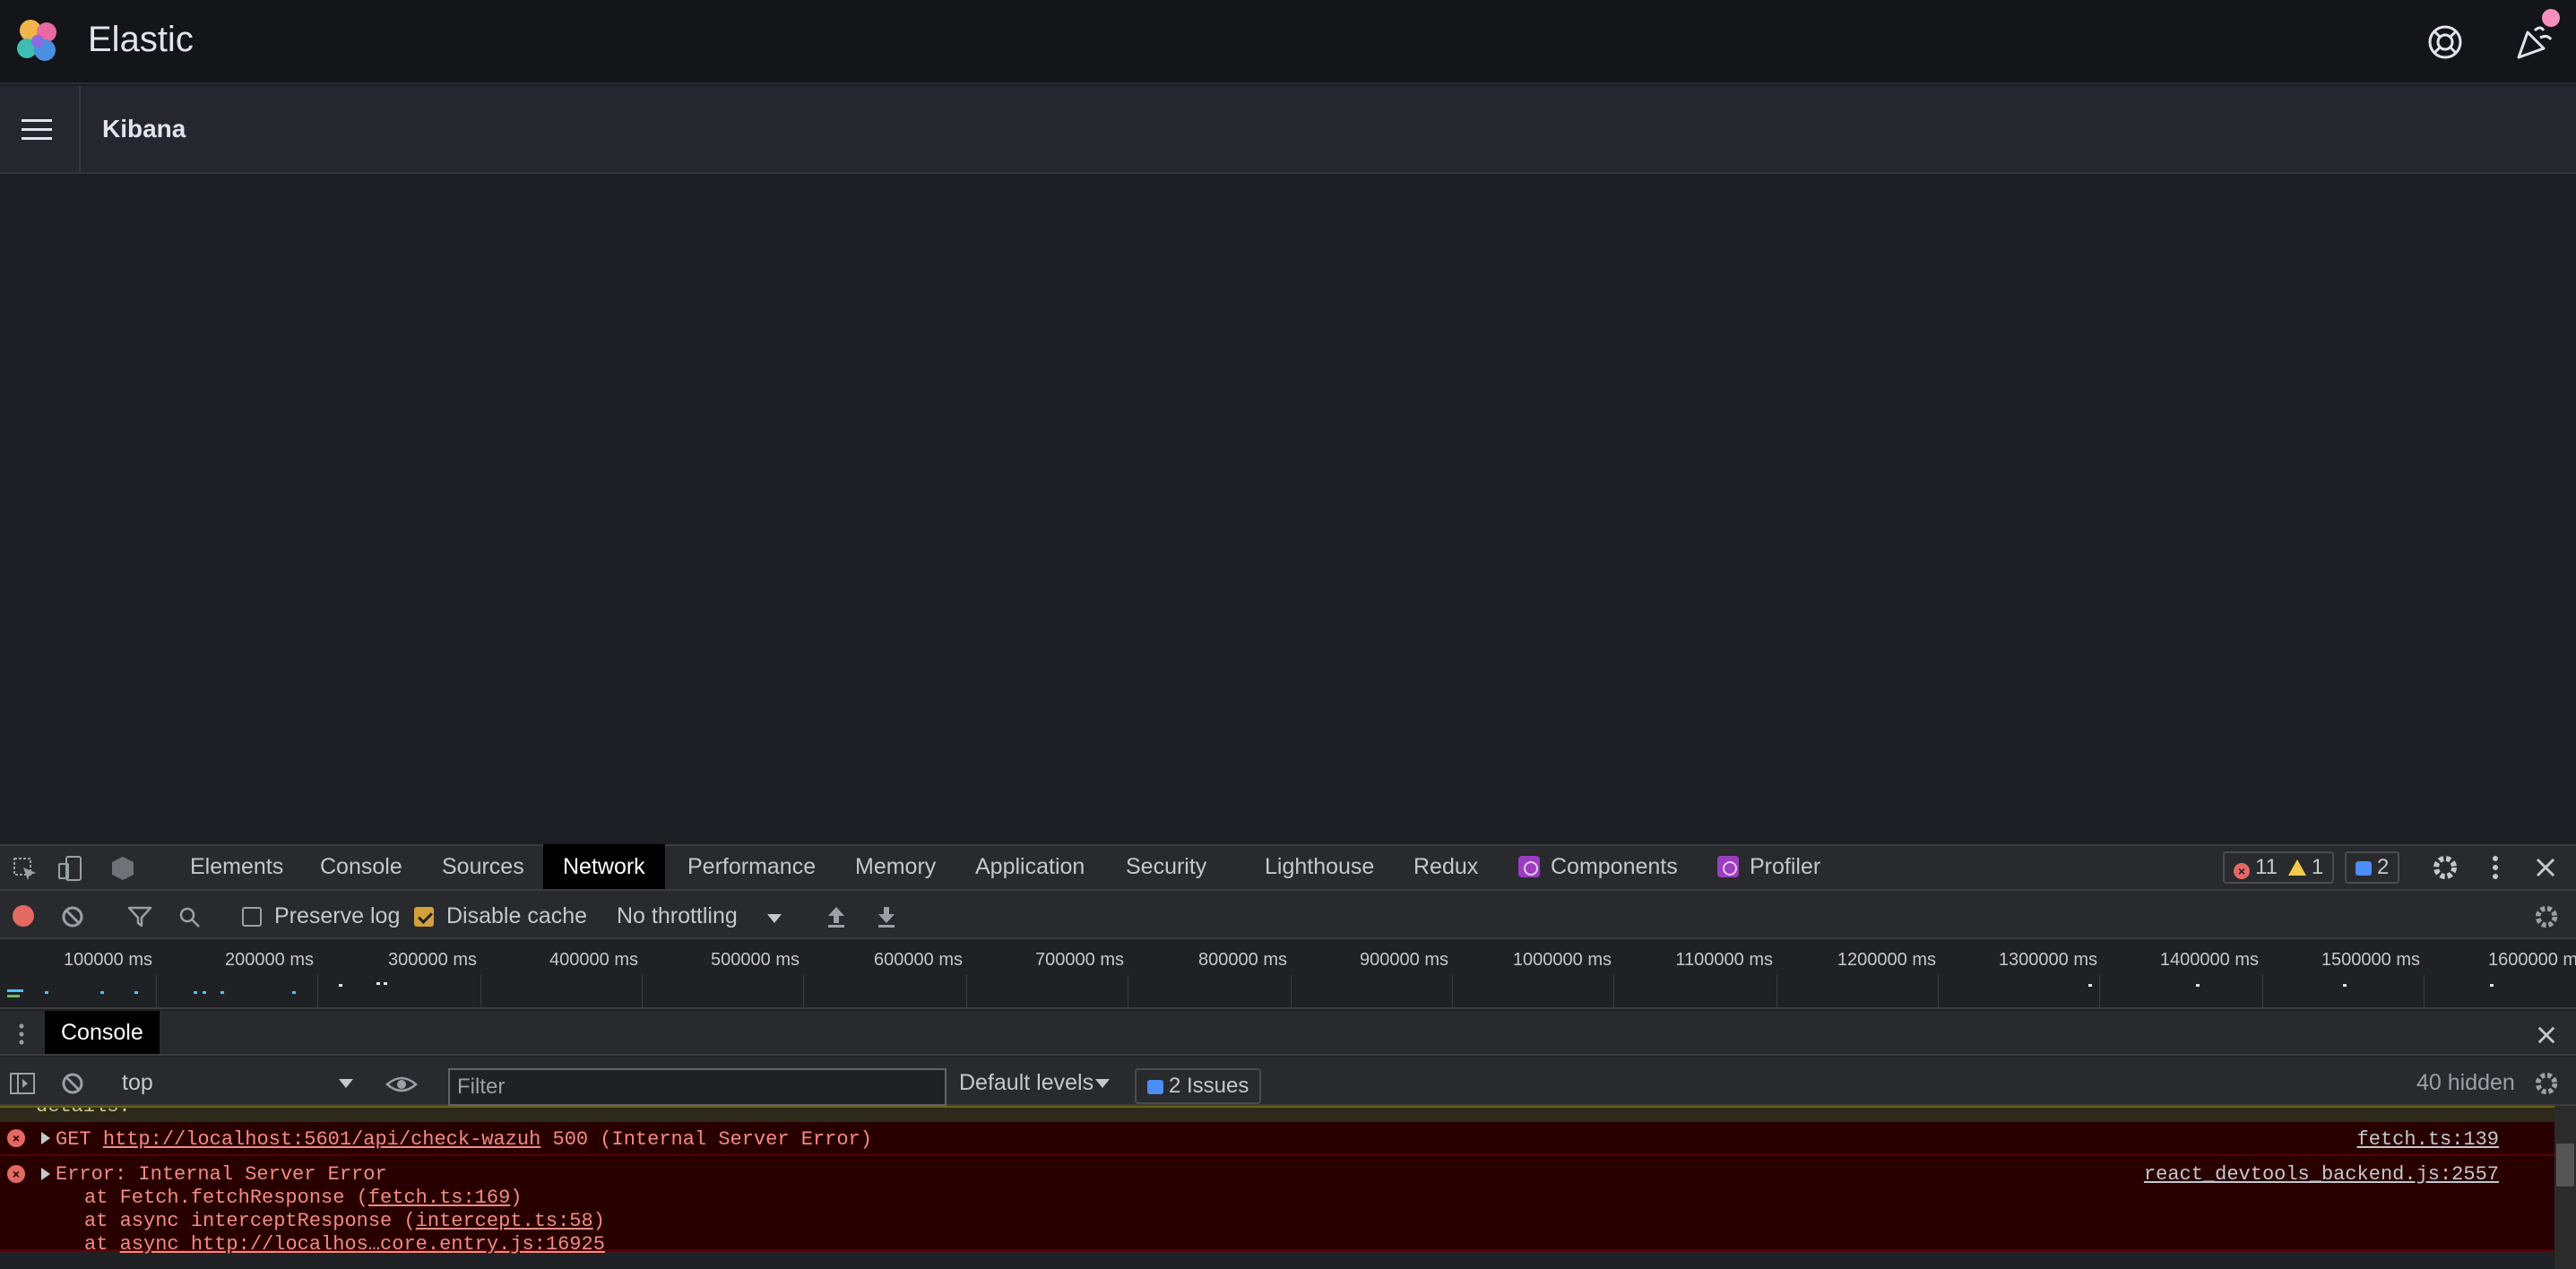  I want to click on search-icon, so click(189, 917).